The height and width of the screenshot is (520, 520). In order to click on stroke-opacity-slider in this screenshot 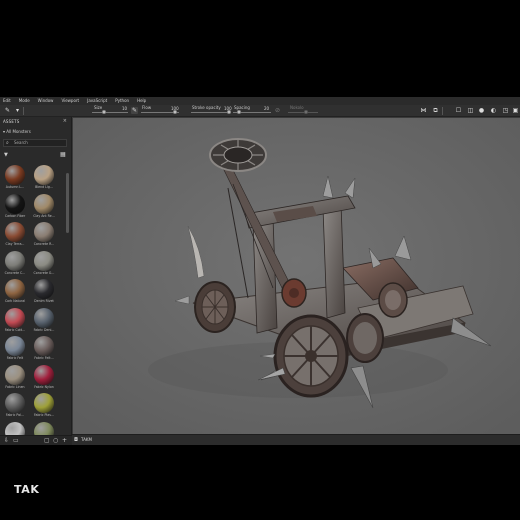, I will do `click(211, 112)`.